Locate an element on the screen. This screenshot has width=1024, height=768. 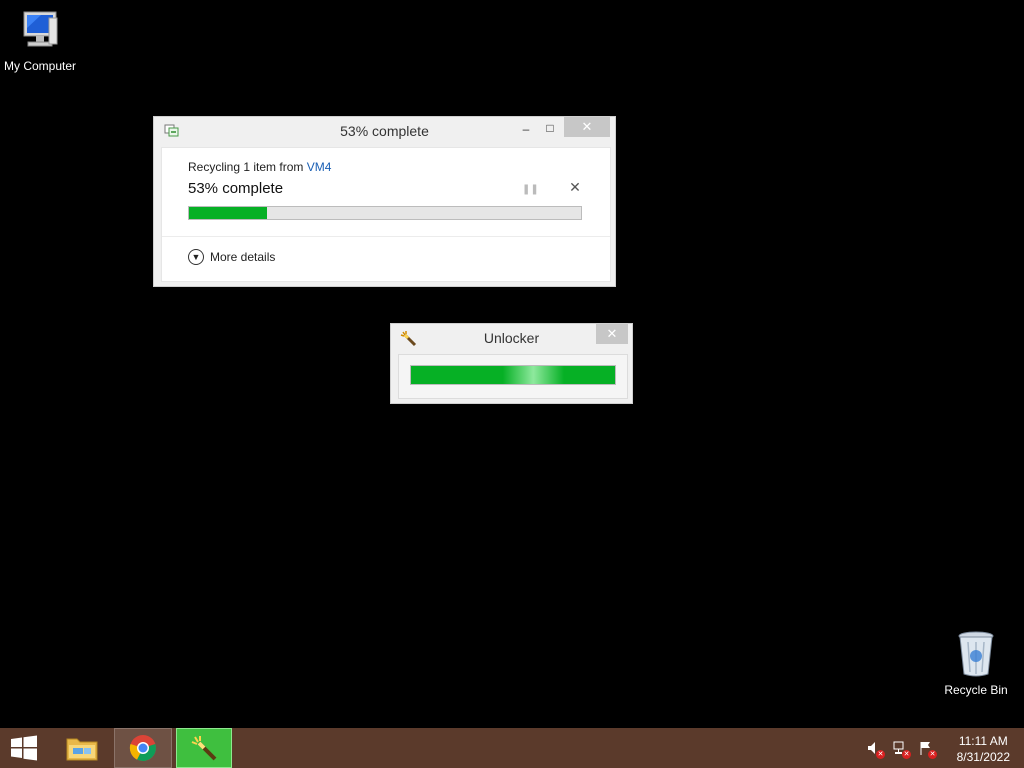
marquee-progress-fill is located at coordinates (513, 375).